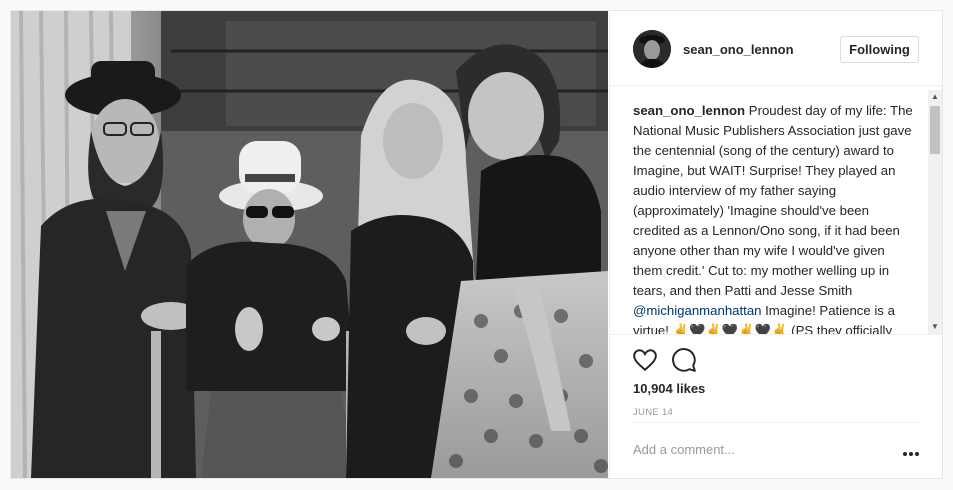  I want to click on comment-input, so click(758, 449).